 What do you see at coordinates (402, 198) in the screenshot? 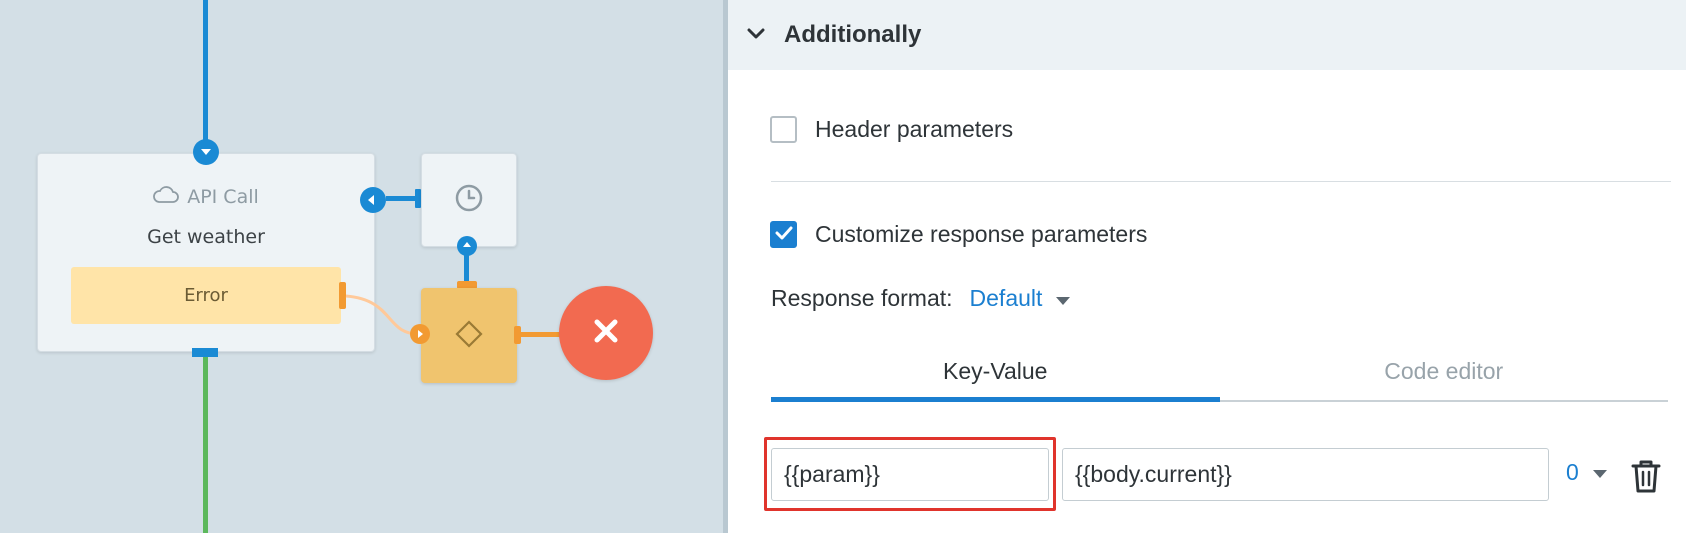
I see `timer-connector` at bounding box center [402, 198].